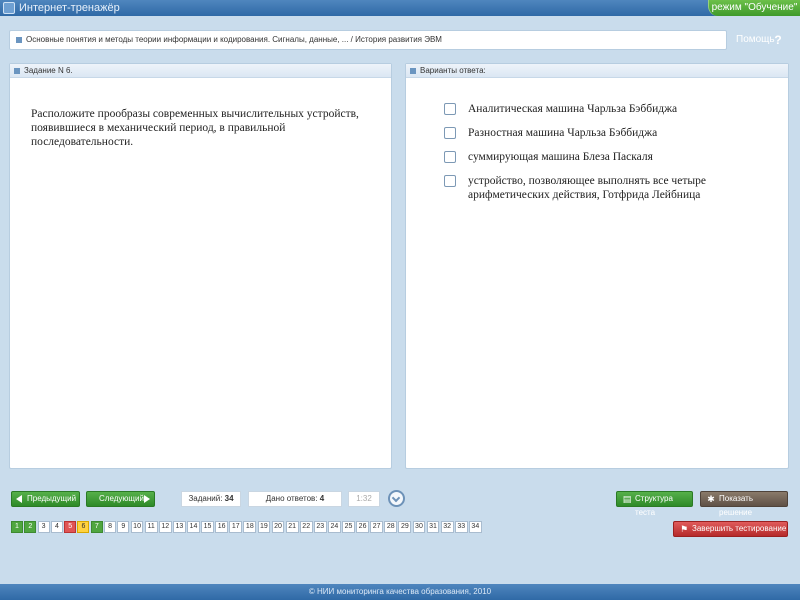 This screenshot has width=800, height=600. I want to click on answered-count-value: 4, so click(322, 498).